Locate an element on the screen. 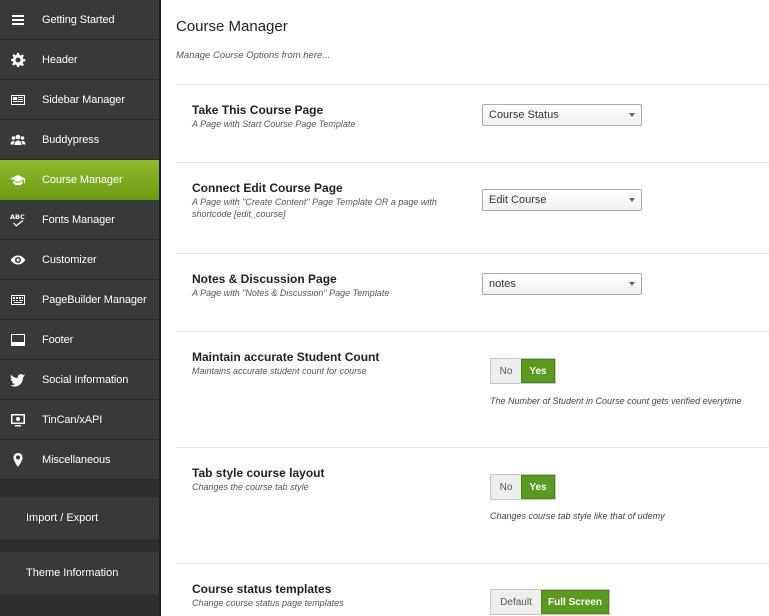 Image resolution: width=769 pixels, height=616 pixels. select-value: Edit Course is located at coordinates (518, 200).